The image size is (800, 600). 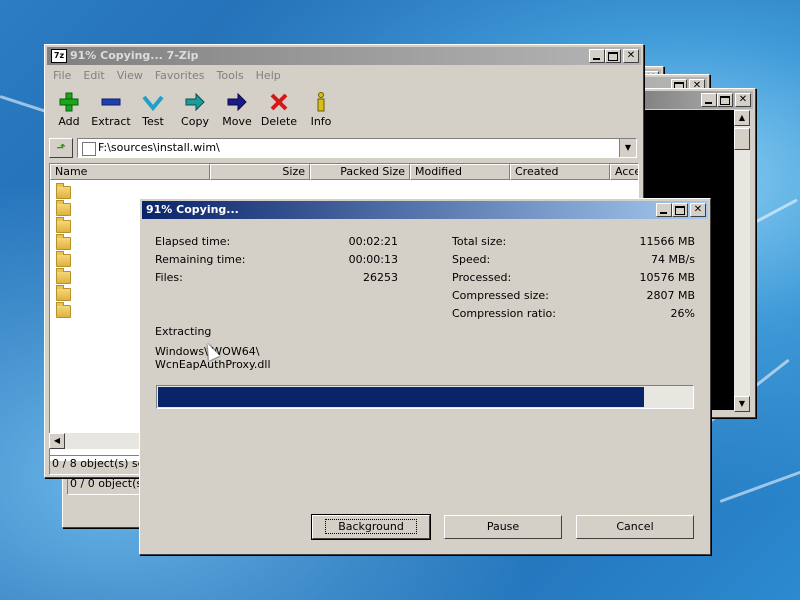 I want to click on delete-button: Delete, so click(x=279, y=109).